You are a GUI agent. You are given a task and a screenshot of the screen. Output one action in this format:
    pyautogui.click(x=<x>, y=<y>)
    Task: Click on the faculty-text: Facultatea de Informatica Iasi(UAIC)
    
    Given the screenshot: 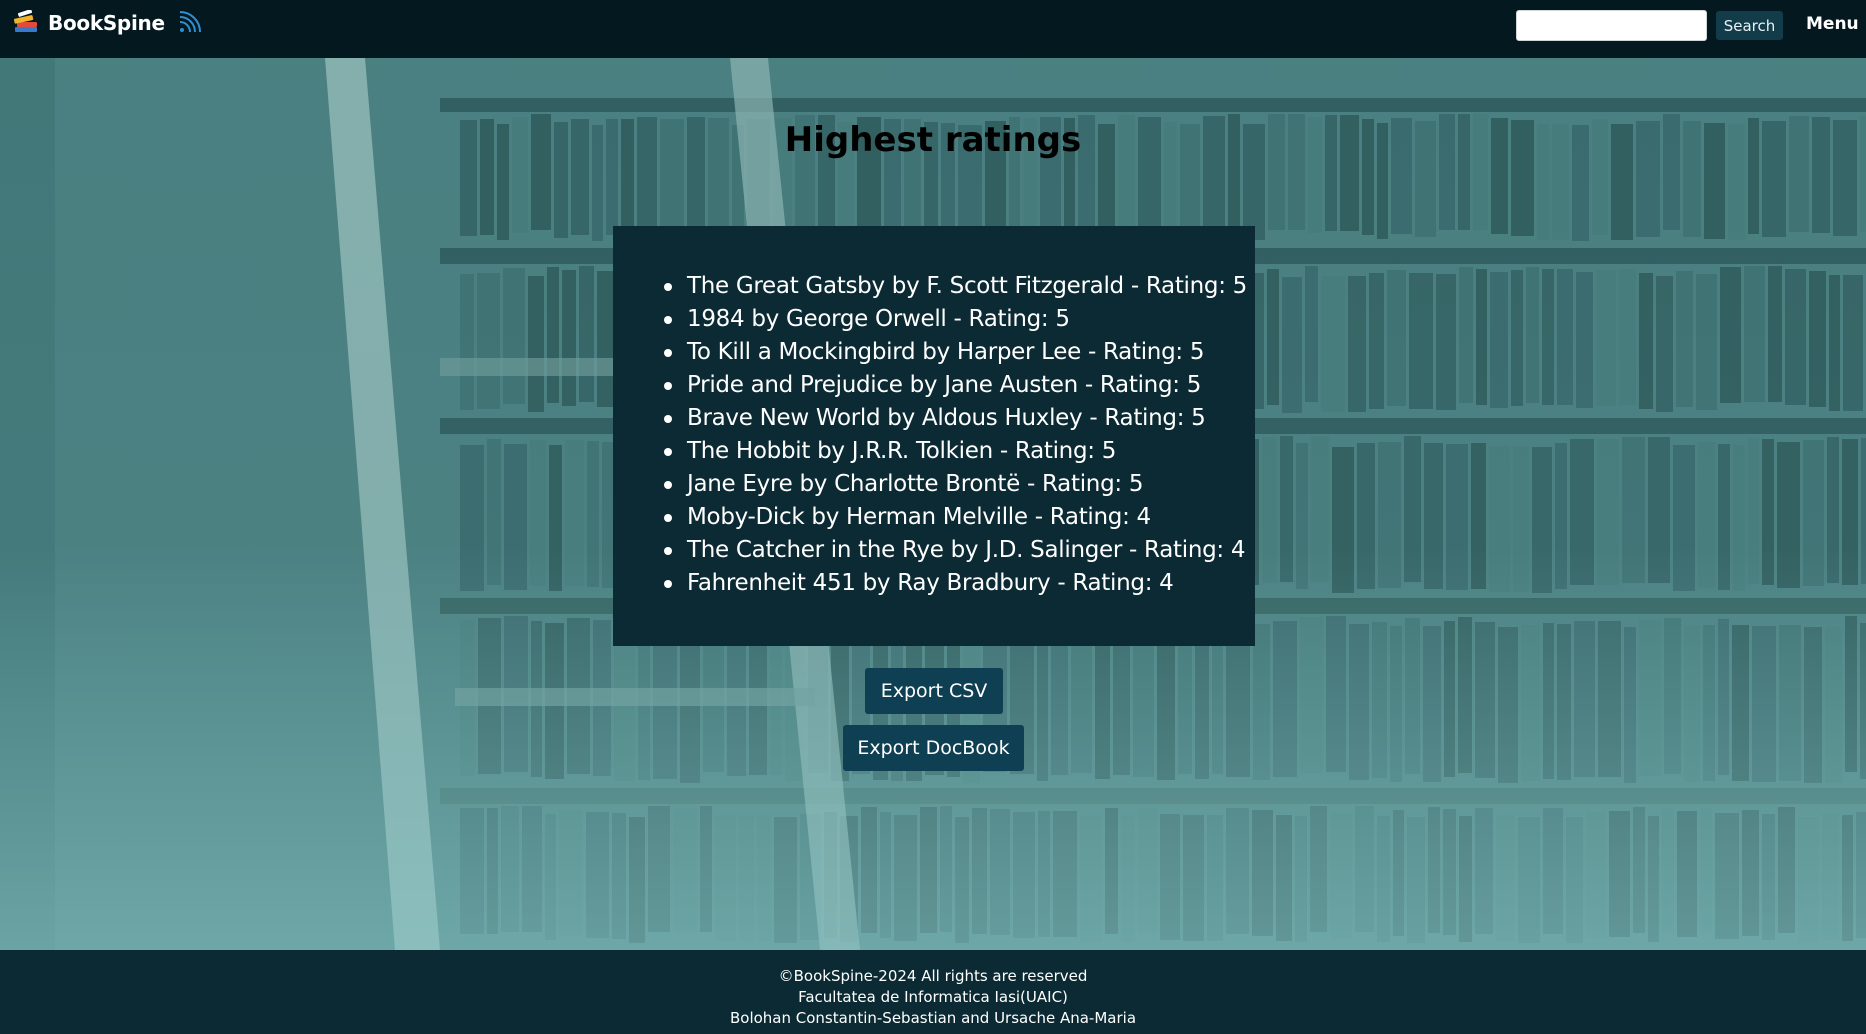 What is the action you would take?
    pyautogui.click(x=933, y=997)
    